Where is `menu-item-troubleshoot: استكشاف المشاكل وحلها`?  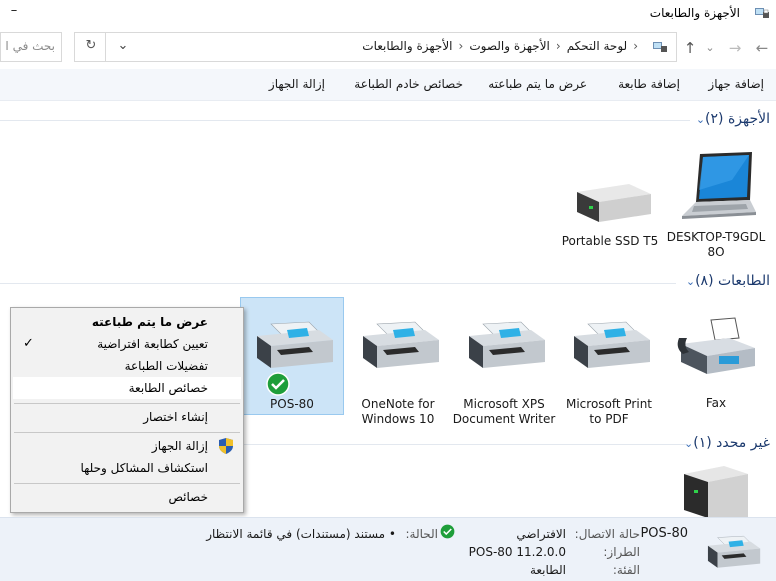 menu-item-troubleshoot: استكشاف المشاكل وحلها is located at coordinates (127, 468).